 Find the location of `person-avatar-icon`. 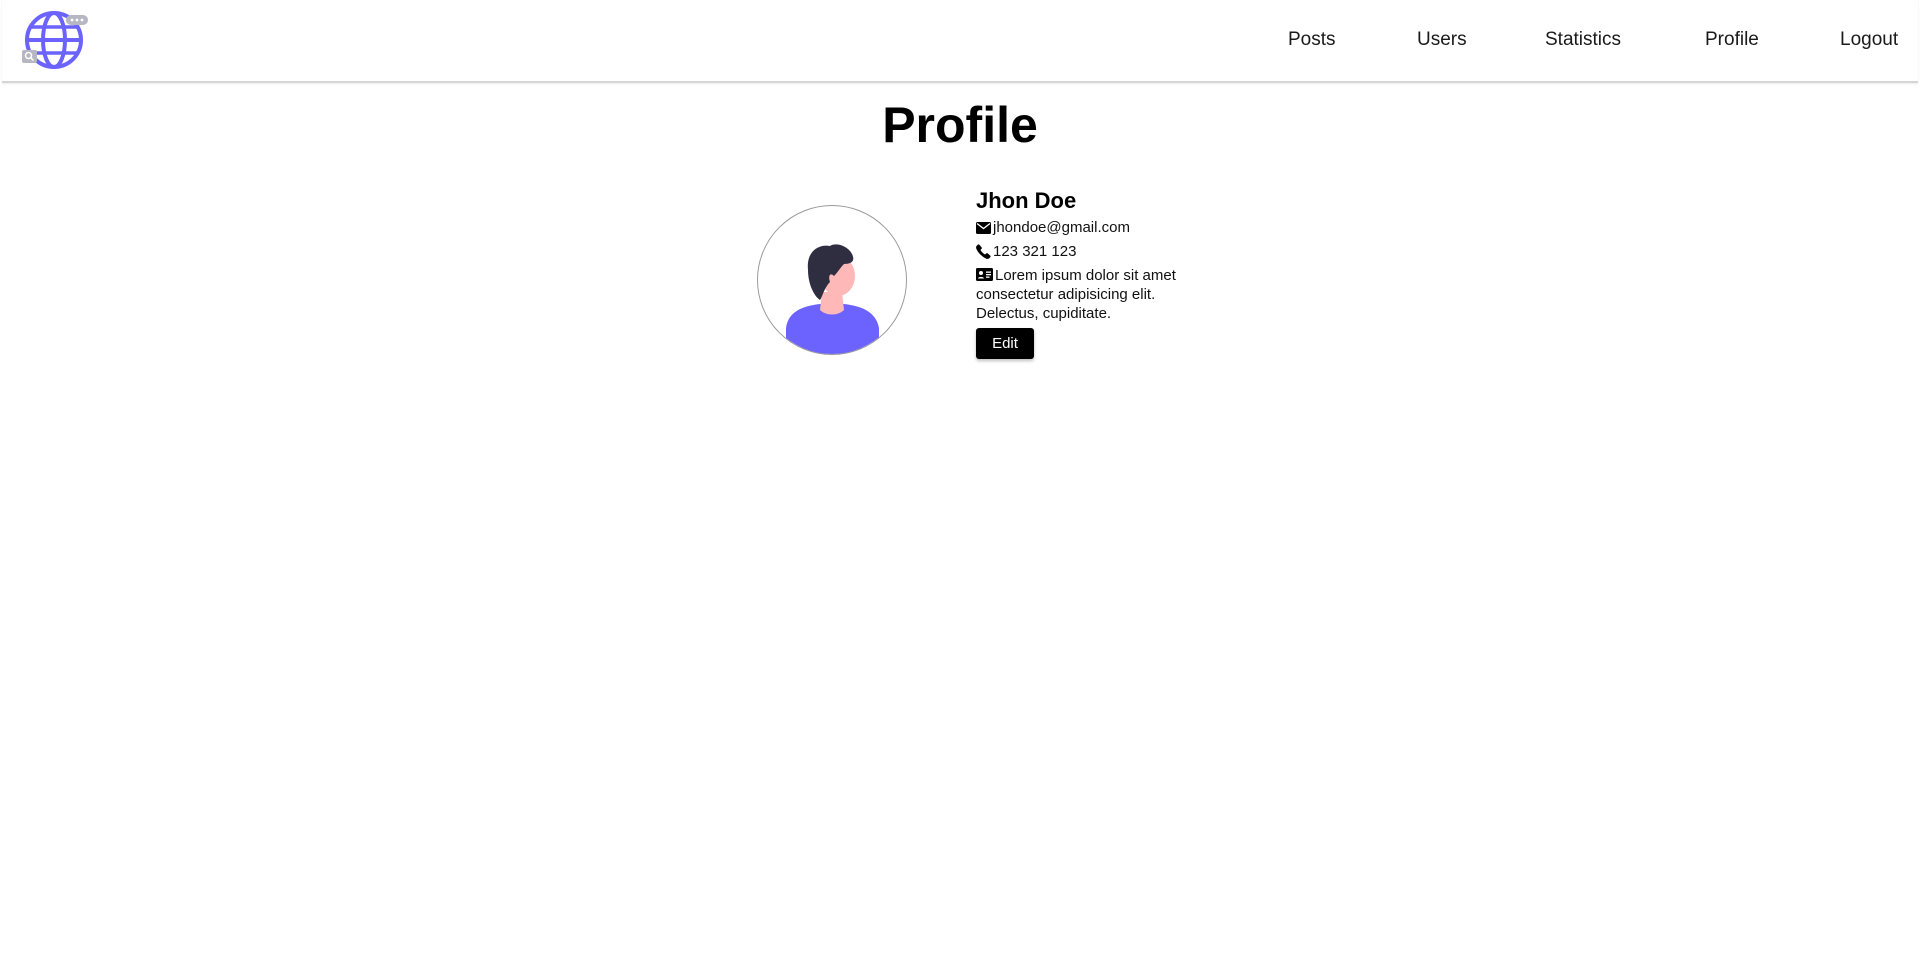

person-avatar-icon is located at coordinates (832, 299).